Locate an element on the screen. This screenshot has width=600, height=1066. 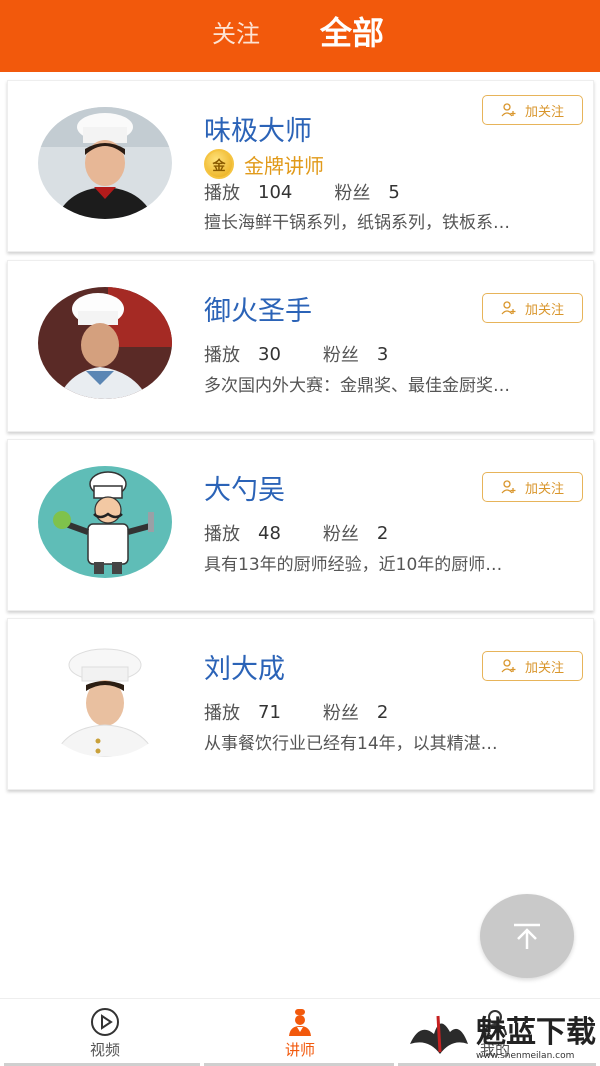
play-count: 104 is located at coordinates (275, 192).